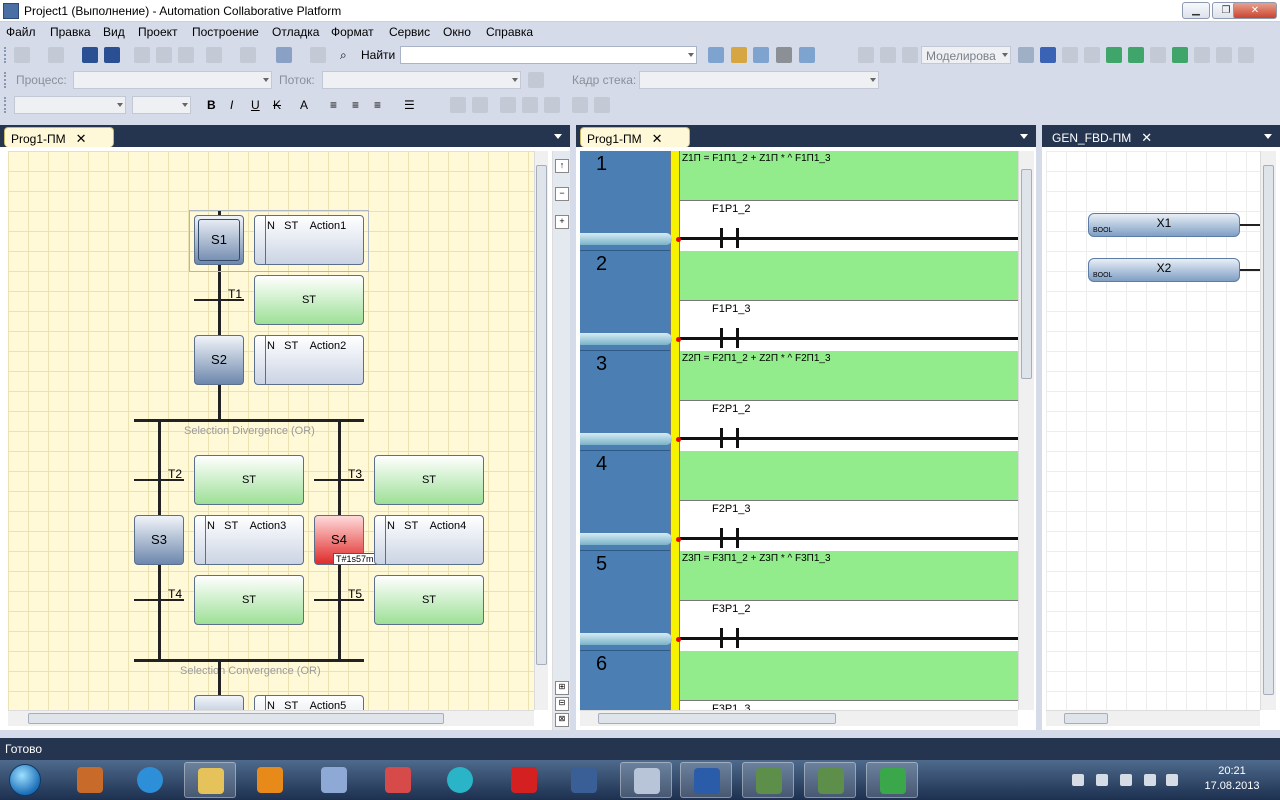 The height and width of the screenshot is (800, 1280). What do you see at coordinates (377, 105) in the screenshot?
I see `align-right-icon: ≡` at bounding box center [377, 105].